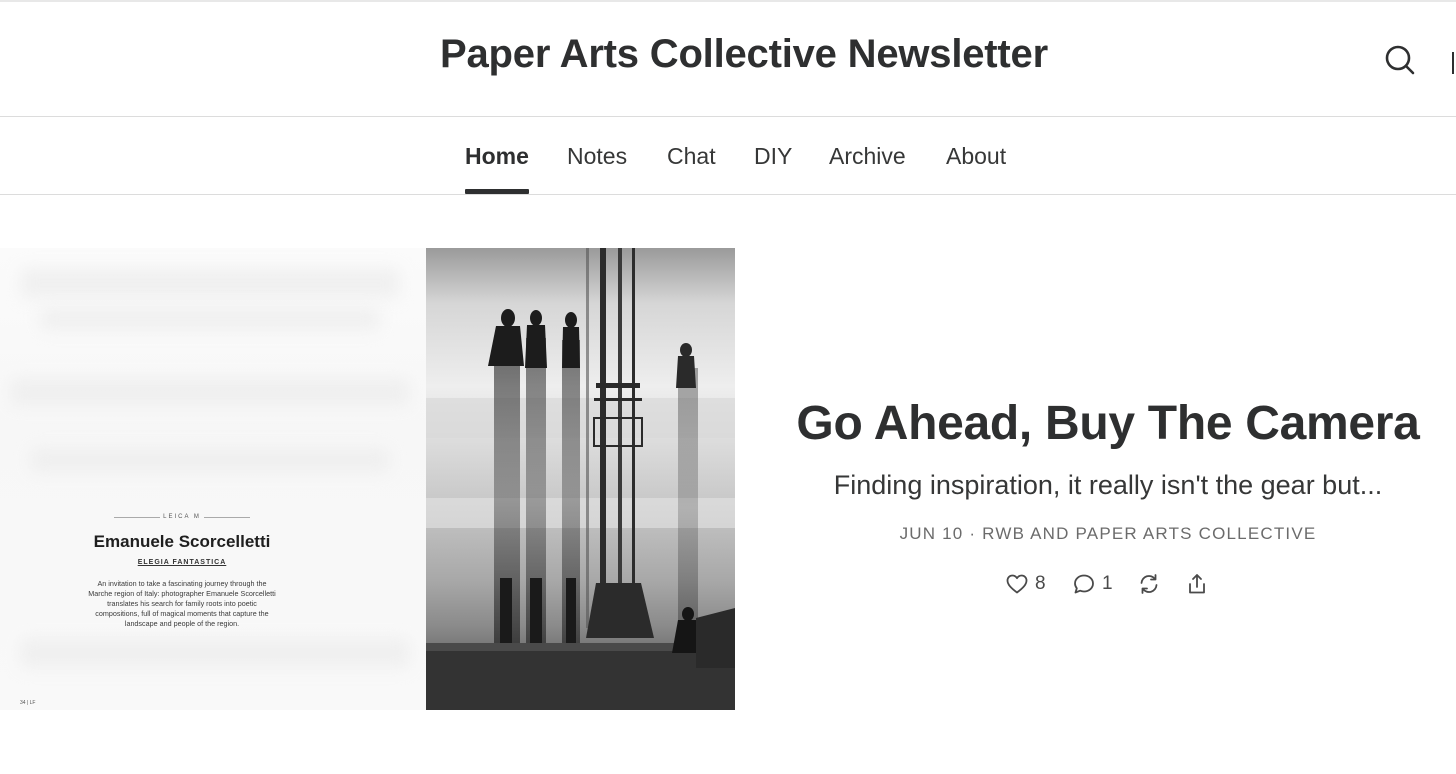 The width and height of the screenshot is (1456, 774). I want to click on heart-icon, so click(1017, 584).